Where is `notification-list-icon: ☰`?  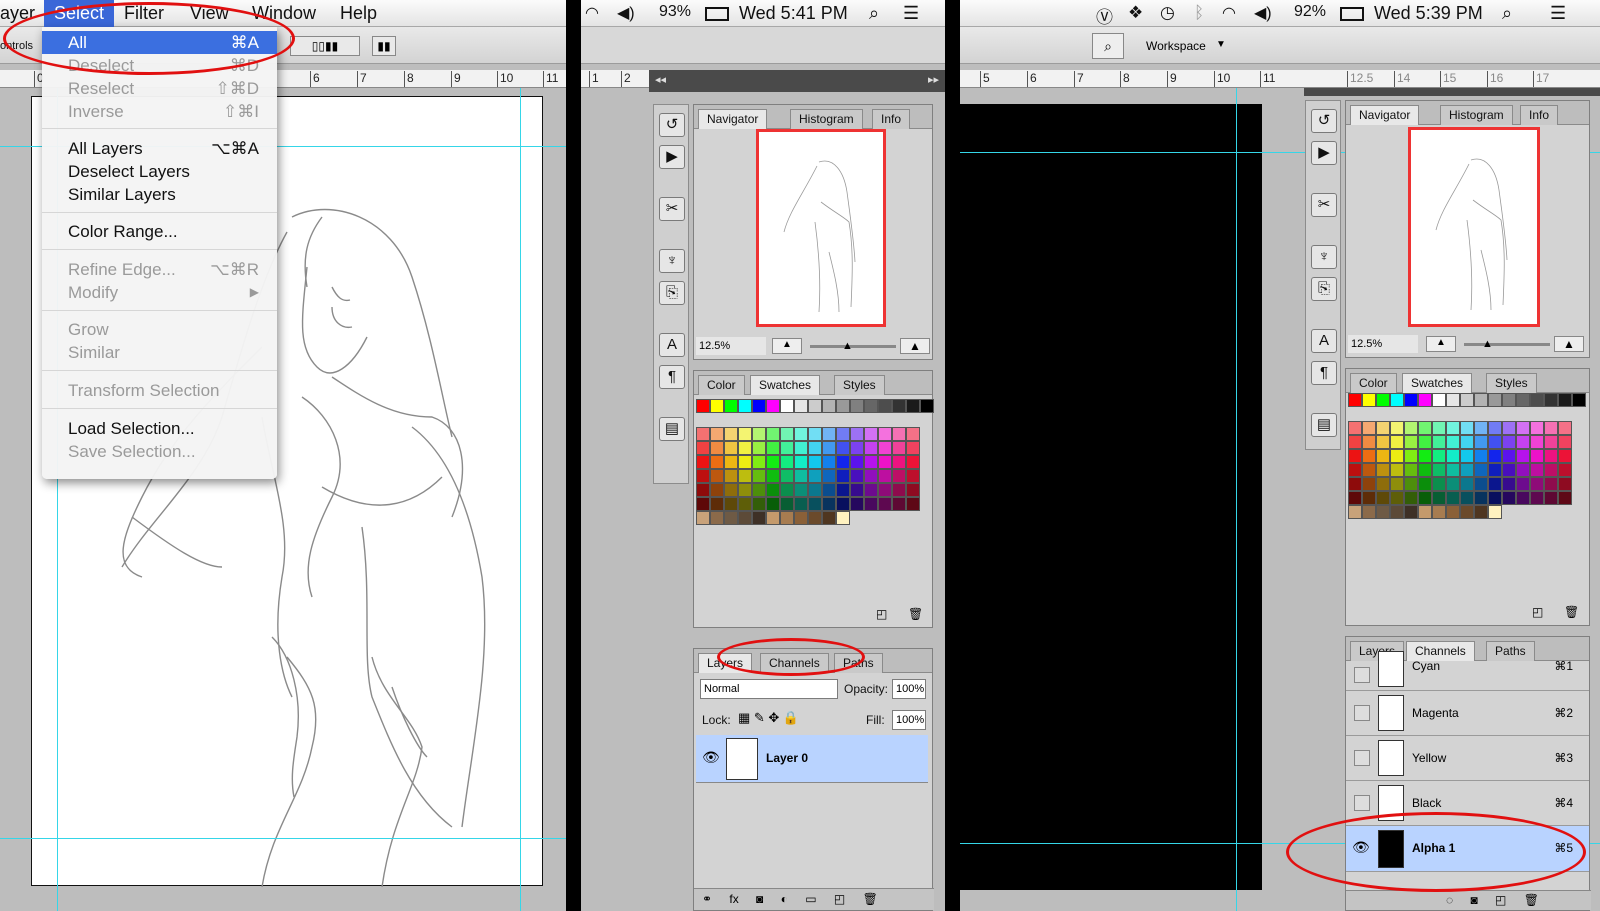 notification-list-icon: ☰ is located at coordinates (1558, 13).